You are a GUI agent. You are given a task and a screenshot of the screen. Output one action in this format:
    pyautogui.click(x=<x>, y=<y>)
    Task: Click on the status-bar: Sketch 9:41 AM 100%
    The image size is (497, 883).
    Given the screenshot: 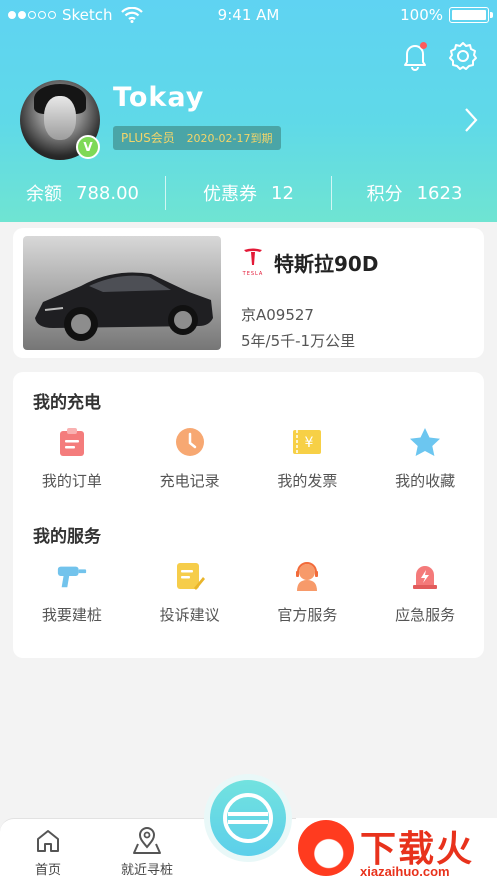 What is the action you would take?
    pyautogui.click(x=248, y=15)
    